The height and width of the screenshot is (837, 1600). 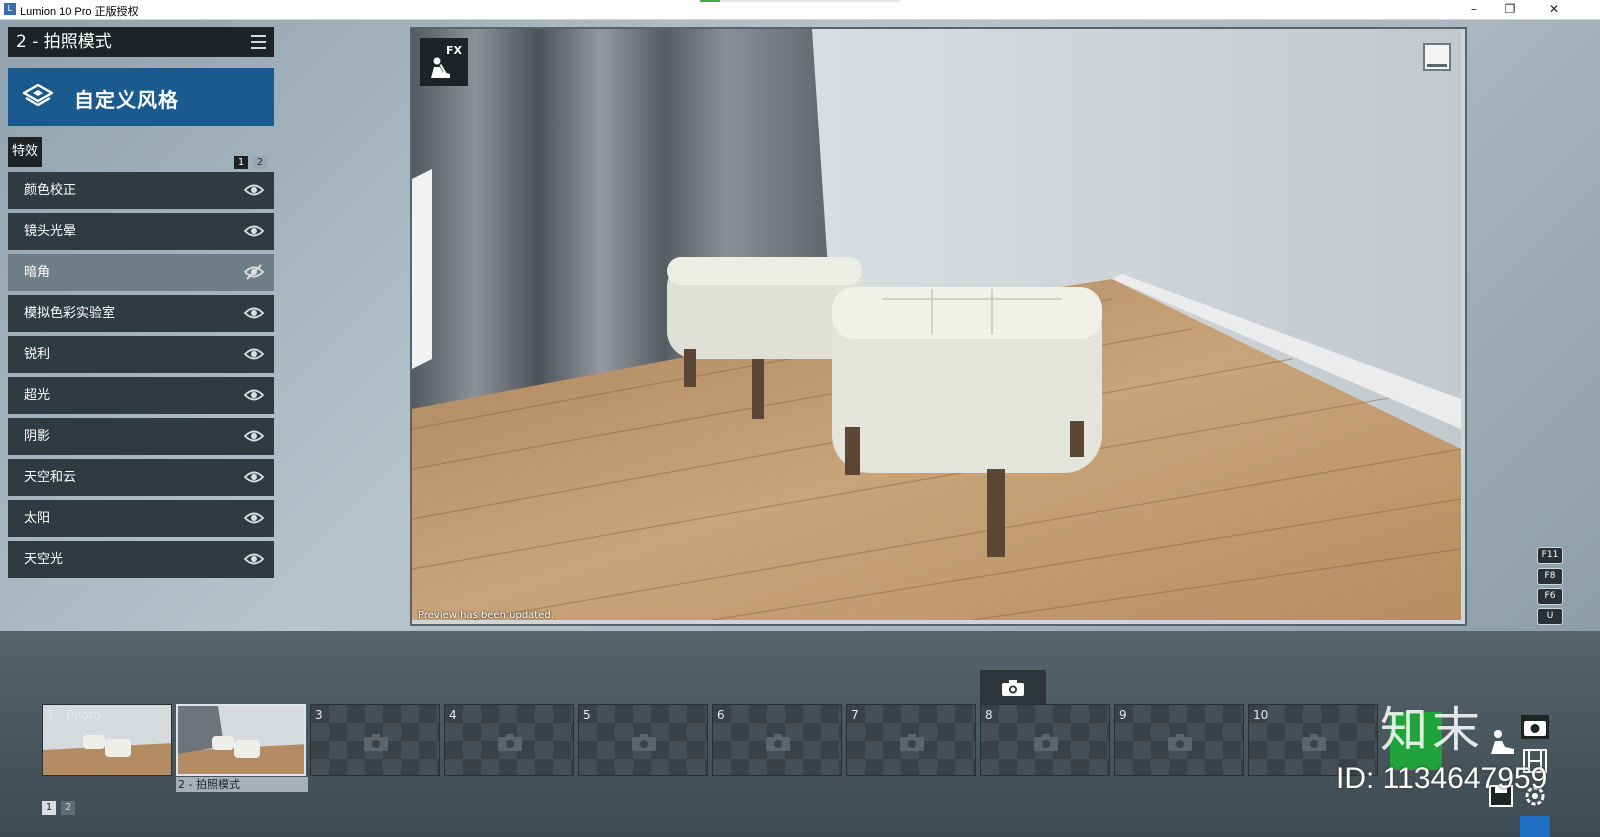 I want to click on take-photo-button, so click(x=1013, y=687).